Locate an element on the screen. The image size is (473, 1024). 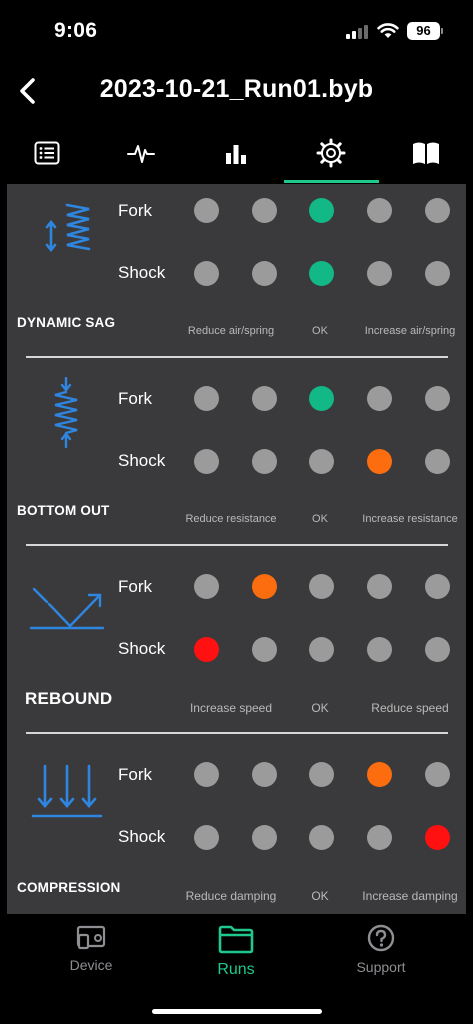
nav-support-label: Support is located at coordinates (381, 967).